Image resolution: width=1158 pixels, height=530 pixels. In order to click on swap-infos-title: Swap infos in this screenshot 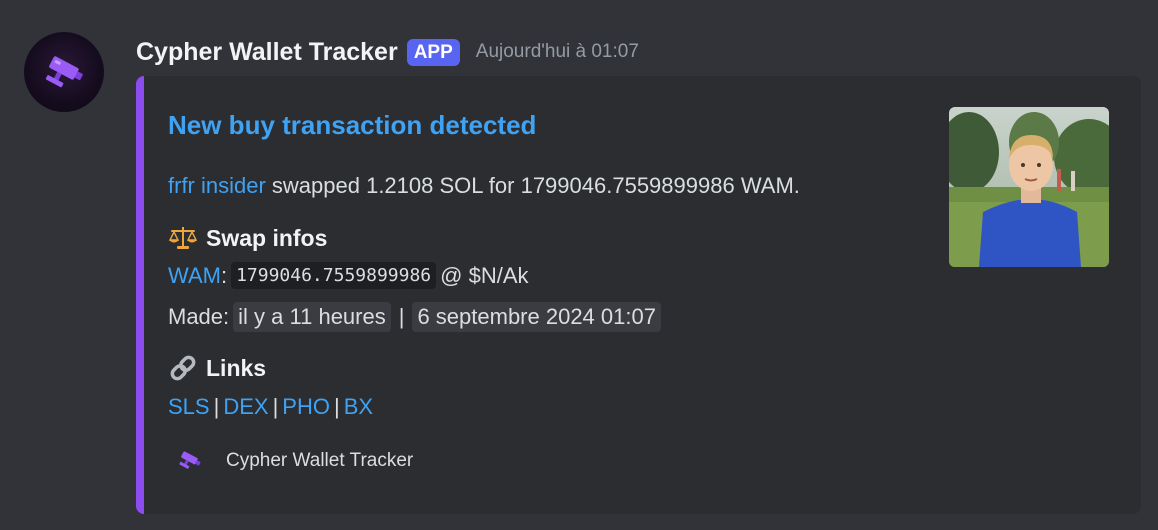, I will do `click(267, 237)`.